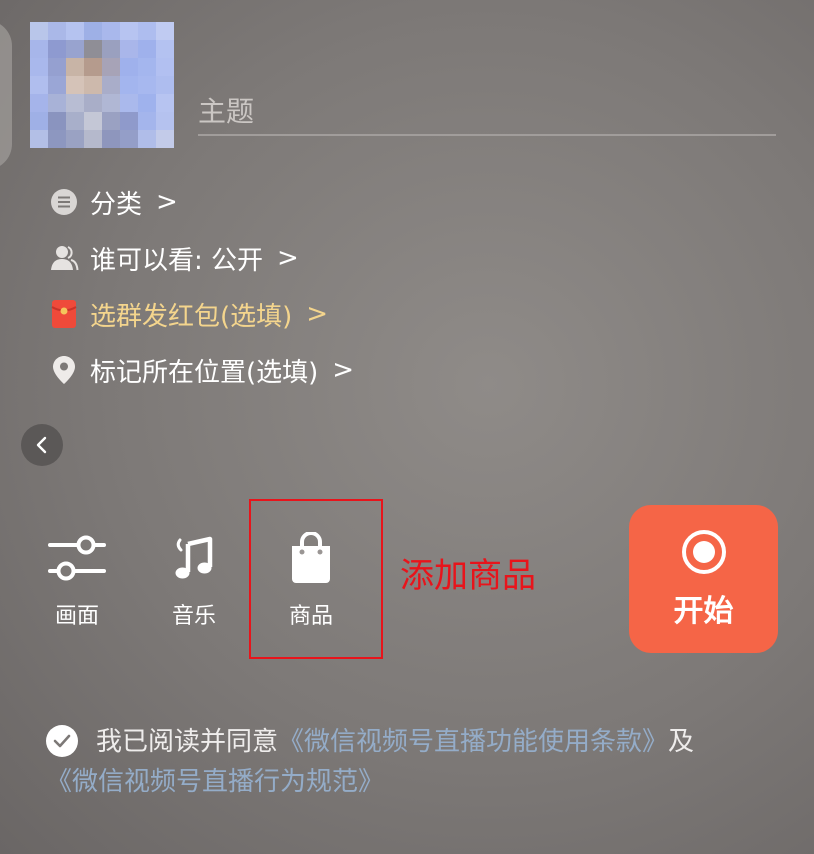 The width and height of the screenshot is (814, 854). I want to click on music-button: 音乐, so click(194, 579).